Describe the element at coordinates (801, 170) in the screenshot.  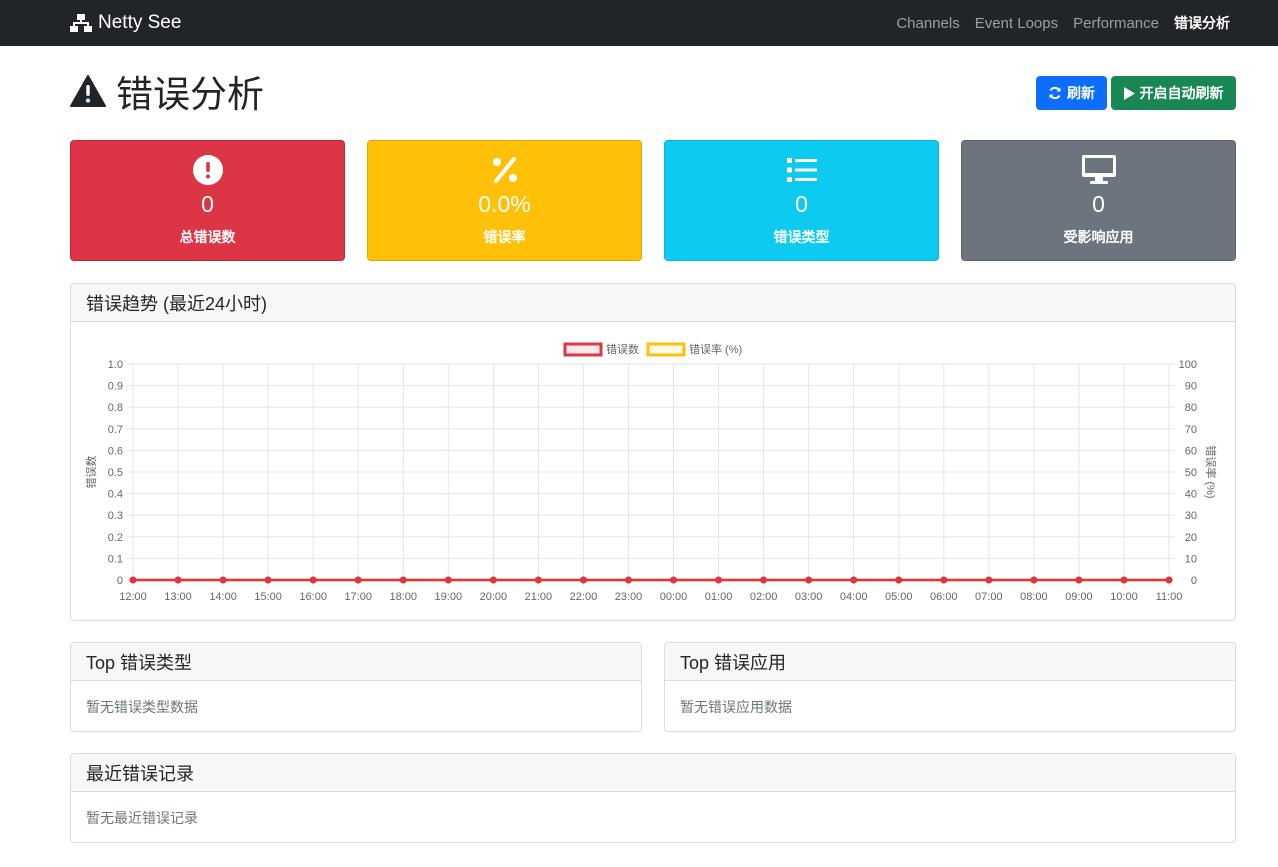
I see `list-icon` at that location.